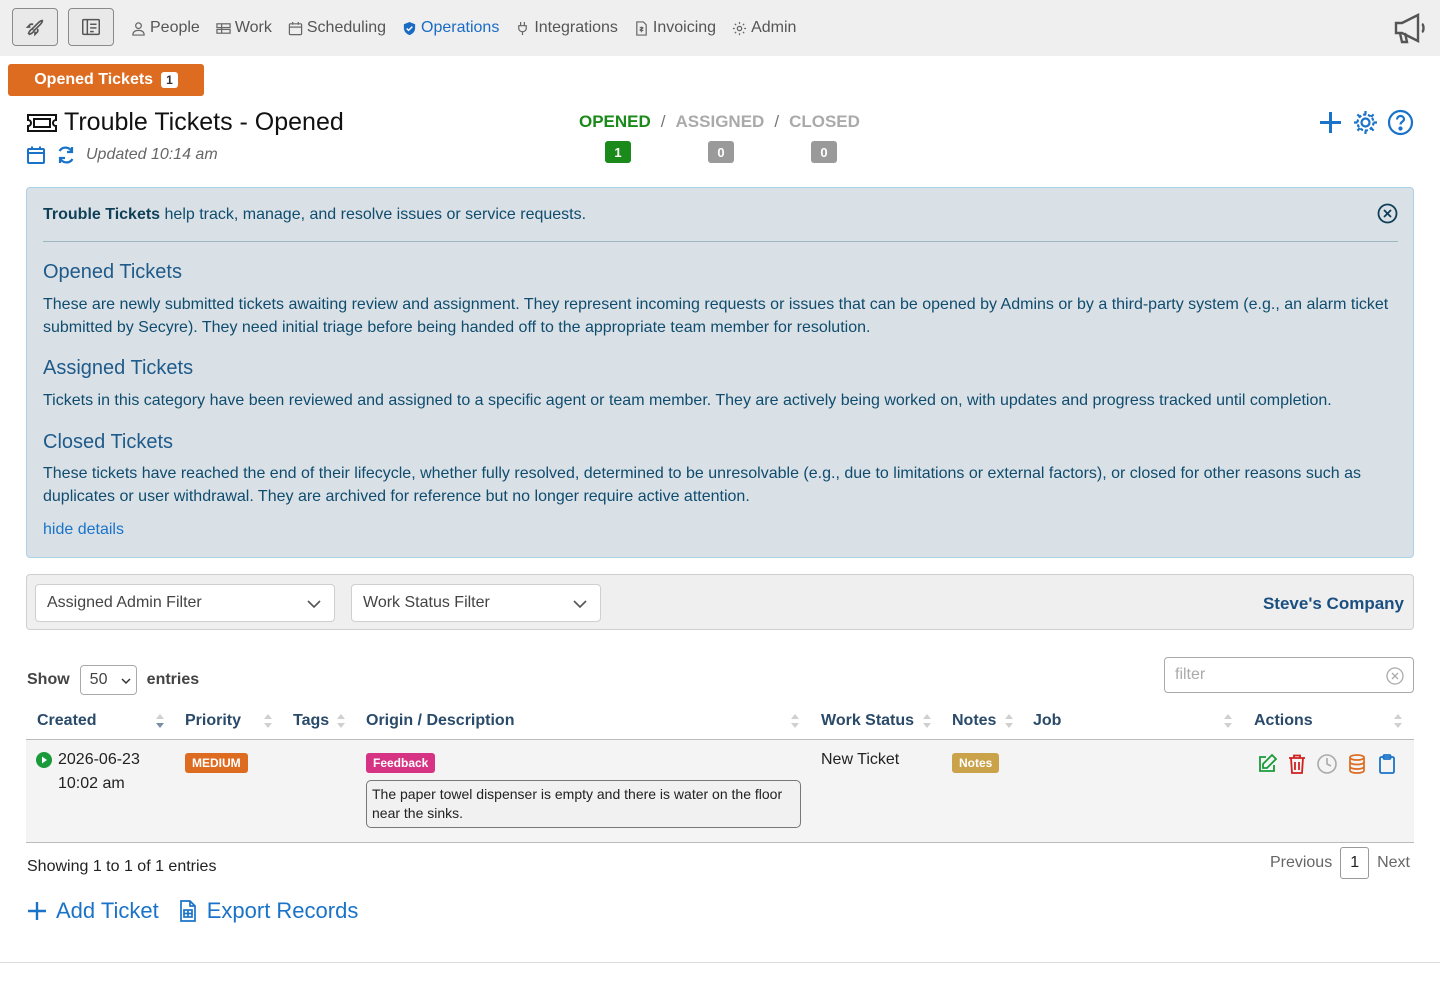  I want to click on spreadsheet-file-icon, so click(187, 911).